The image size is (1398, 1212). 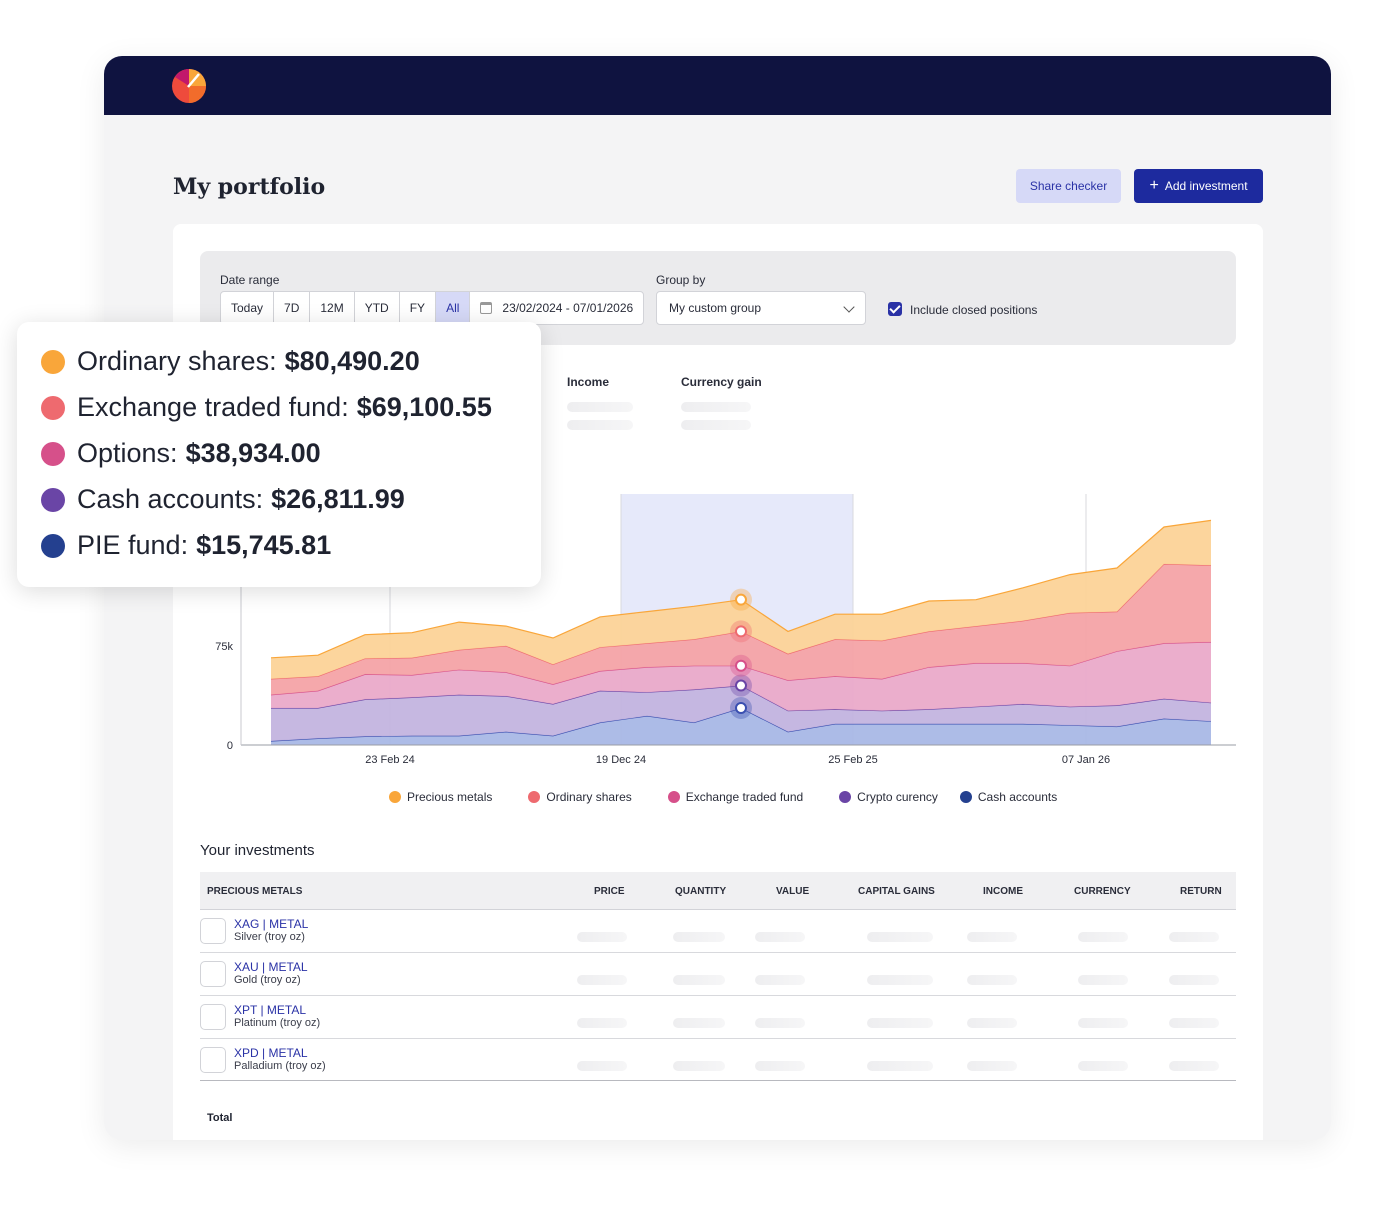 What do you see at coordinates (352, 361) in the screenshot?
I see `tooltip-value: $80,490.20` at bounding box center [352, 361].